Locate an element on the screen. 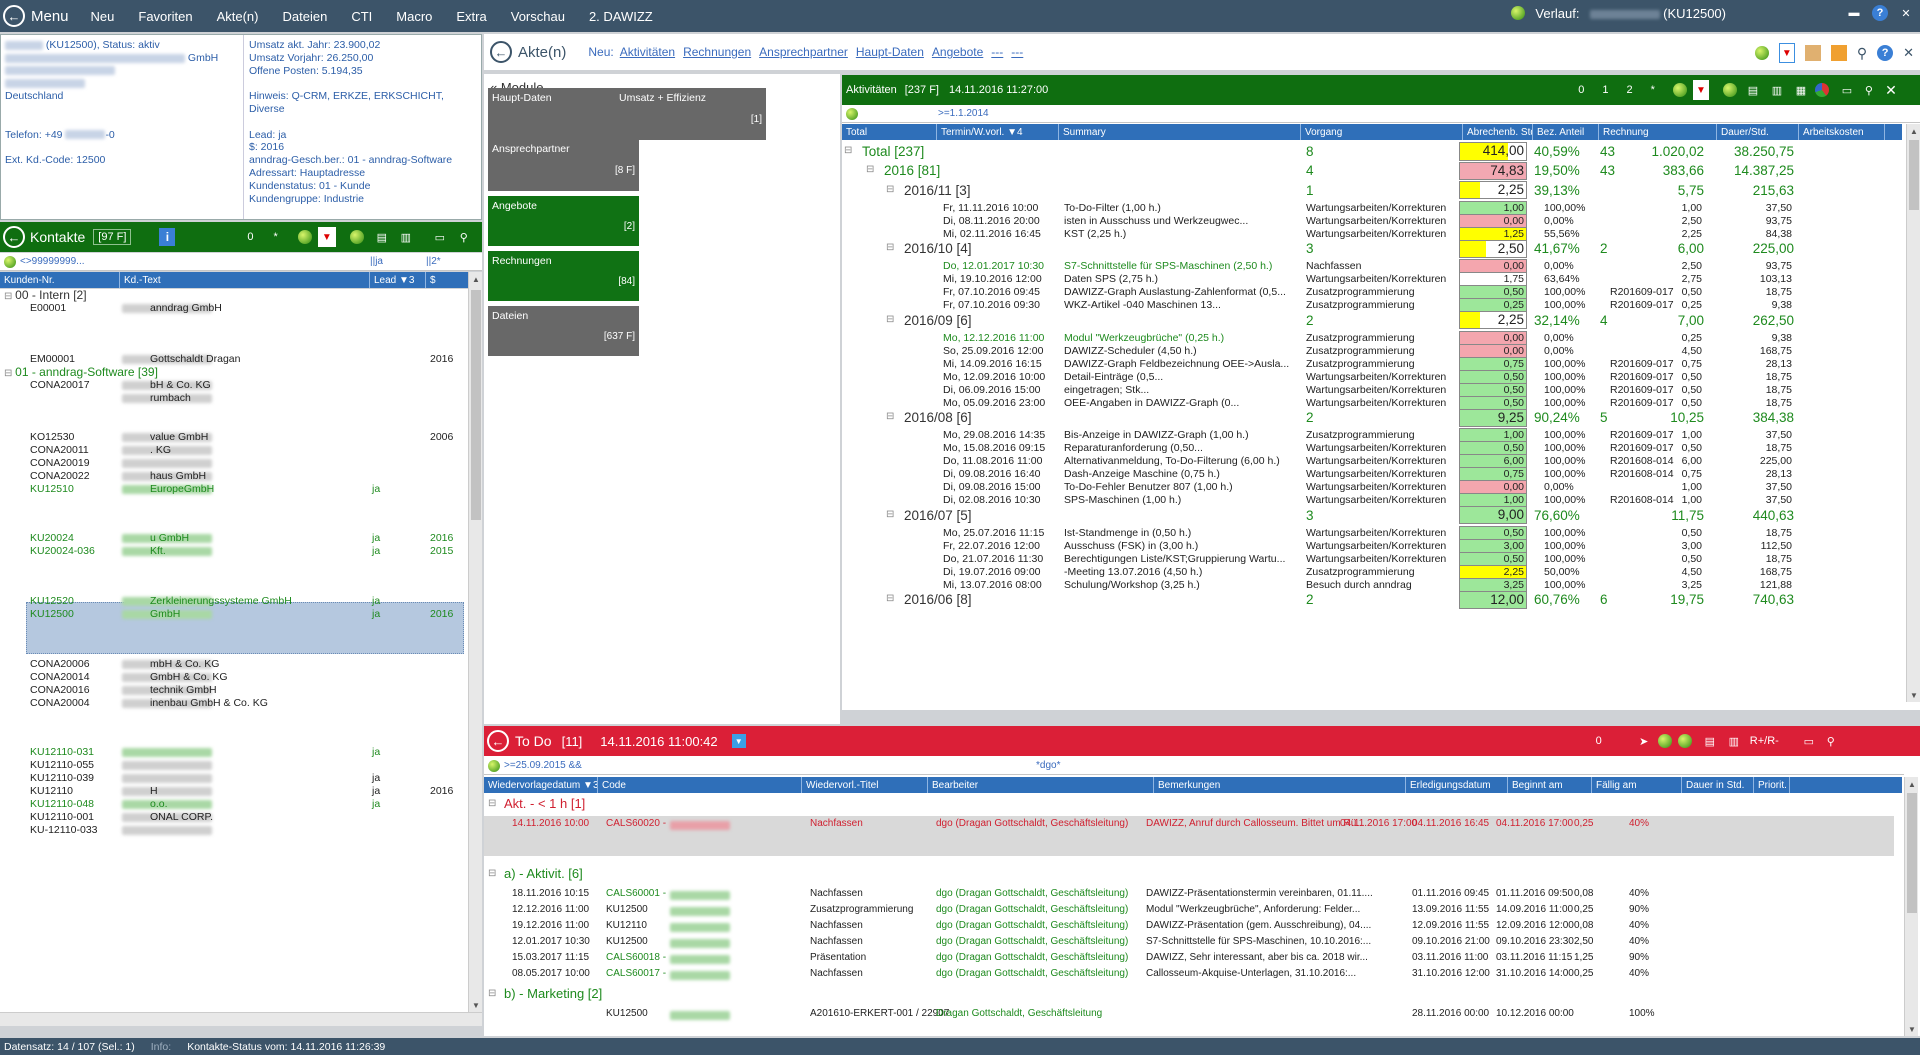 Image resolution: width=1920 pixels, height=1055 pixels. chart-icon: ▦ is located at coordinates (1801, 90).